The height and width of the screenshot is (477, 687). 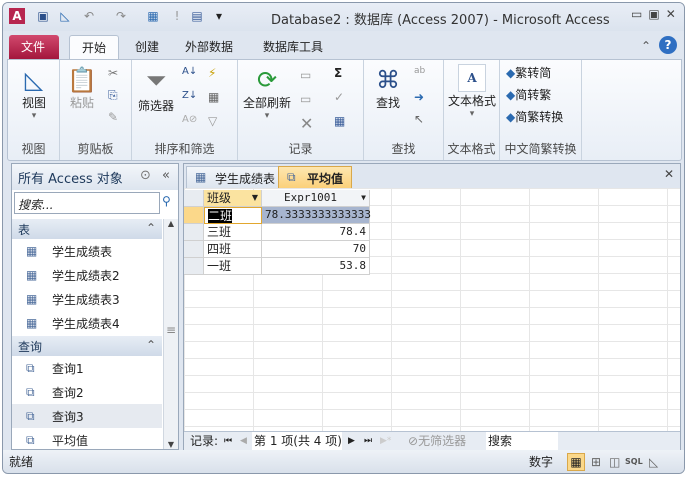 What do you see at coordinates (82, 88) in the screenshot?
I see `paste-button: 📋 粘贴` at bounding box center [82, 88].